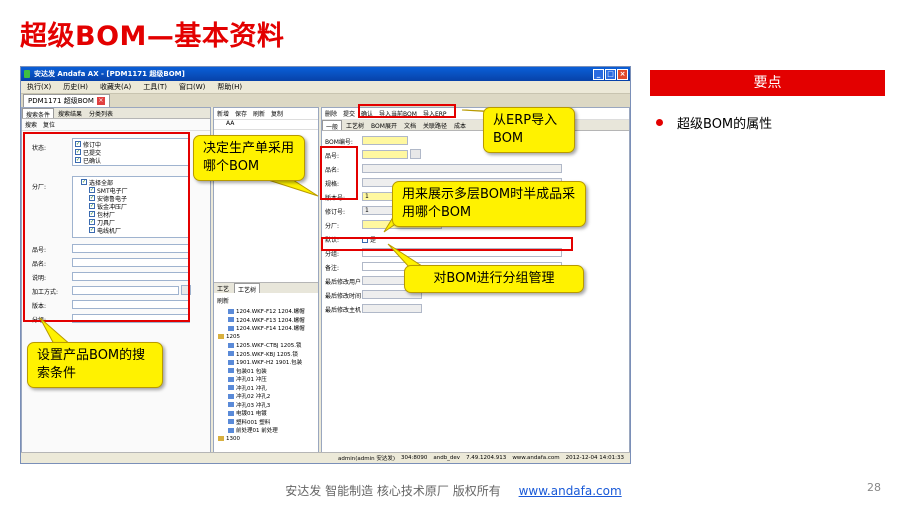 The image size is (907, 509). What do you see at coordinates (331, 113) in the screenshot?
I see `delete-button: 删除` at bounding box center [331, 113].